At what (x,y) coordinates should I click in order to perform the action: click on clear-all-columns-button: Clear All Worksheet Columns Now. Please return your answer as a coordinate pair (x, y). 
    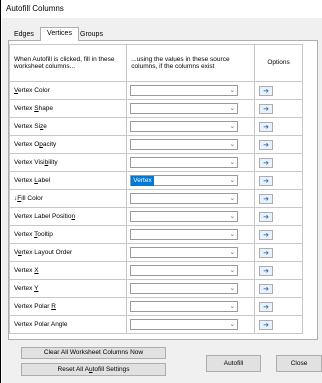
    Looking at the image, I should click on (93, 353).